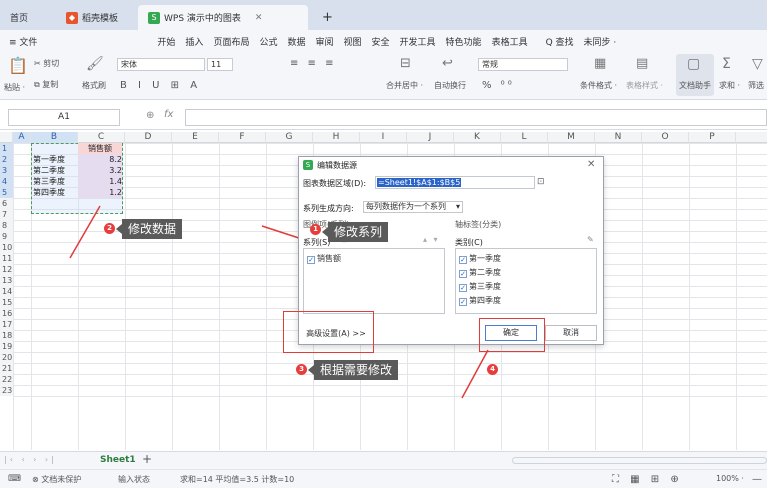  I want to click on direction-value: 每列数据作为一个系列, so click(406, 206).